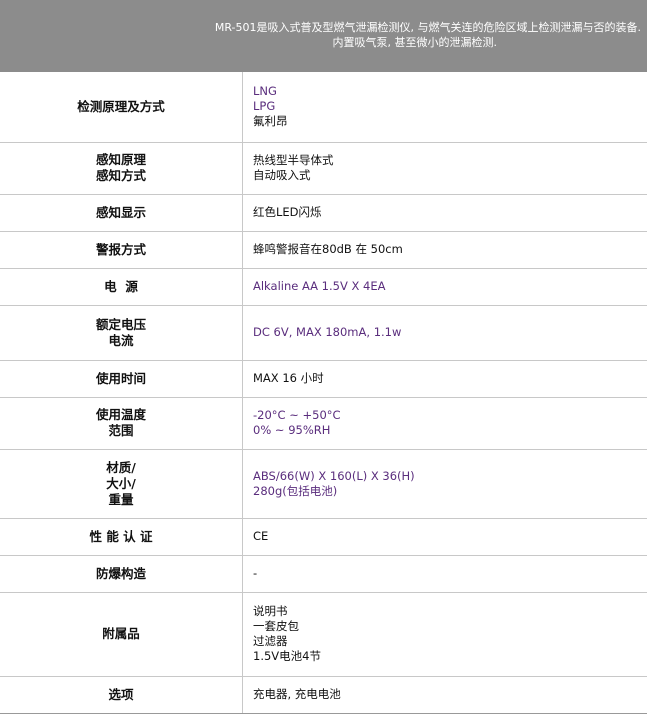  I want to click on spec-value: LNG LPG 氟利昂, so click(444, 107).